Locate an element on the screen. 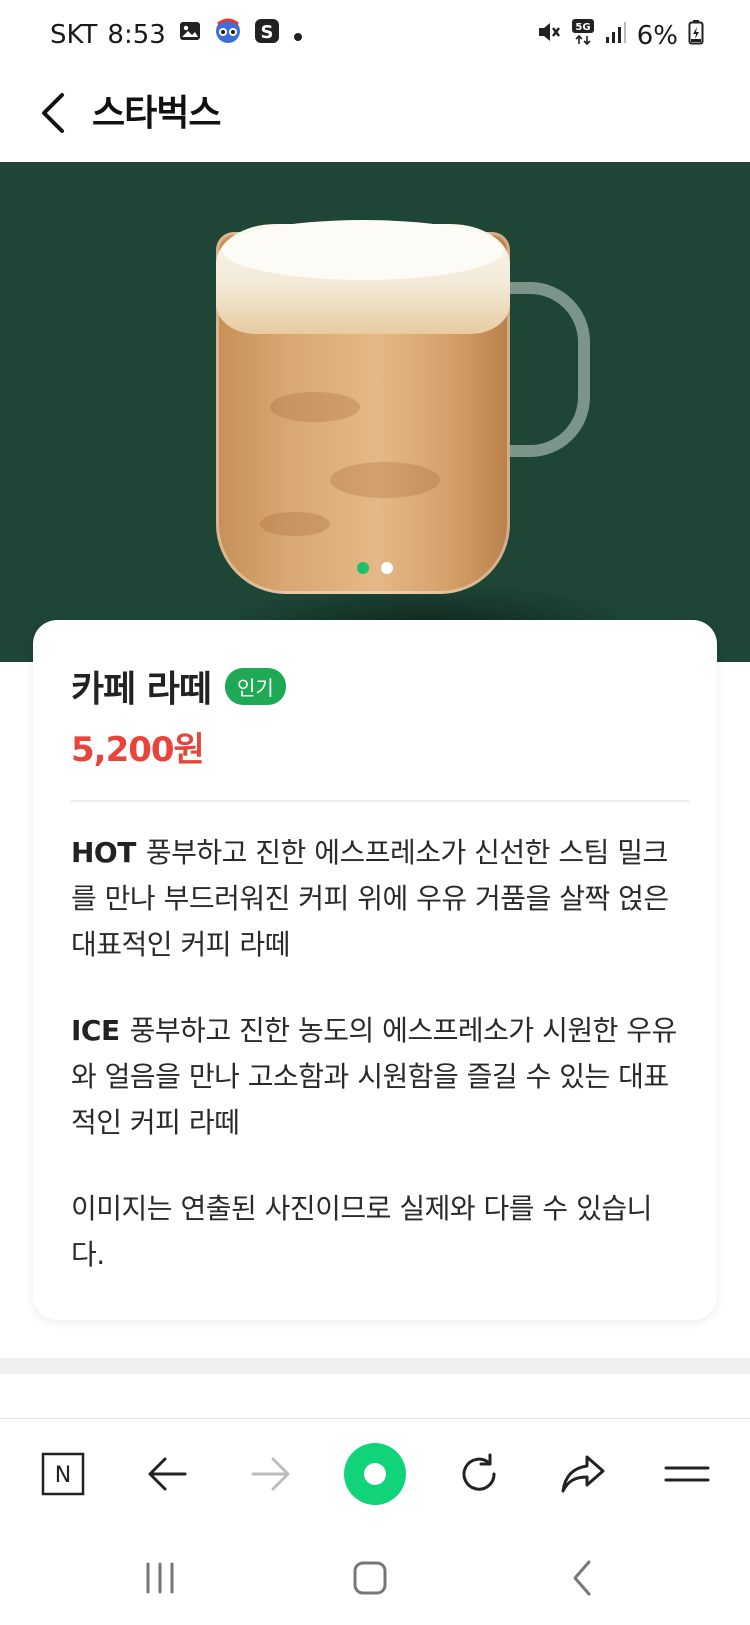 The image size is (750, 1625). browser-toolbar: N is located at coordinates (375, 1473).